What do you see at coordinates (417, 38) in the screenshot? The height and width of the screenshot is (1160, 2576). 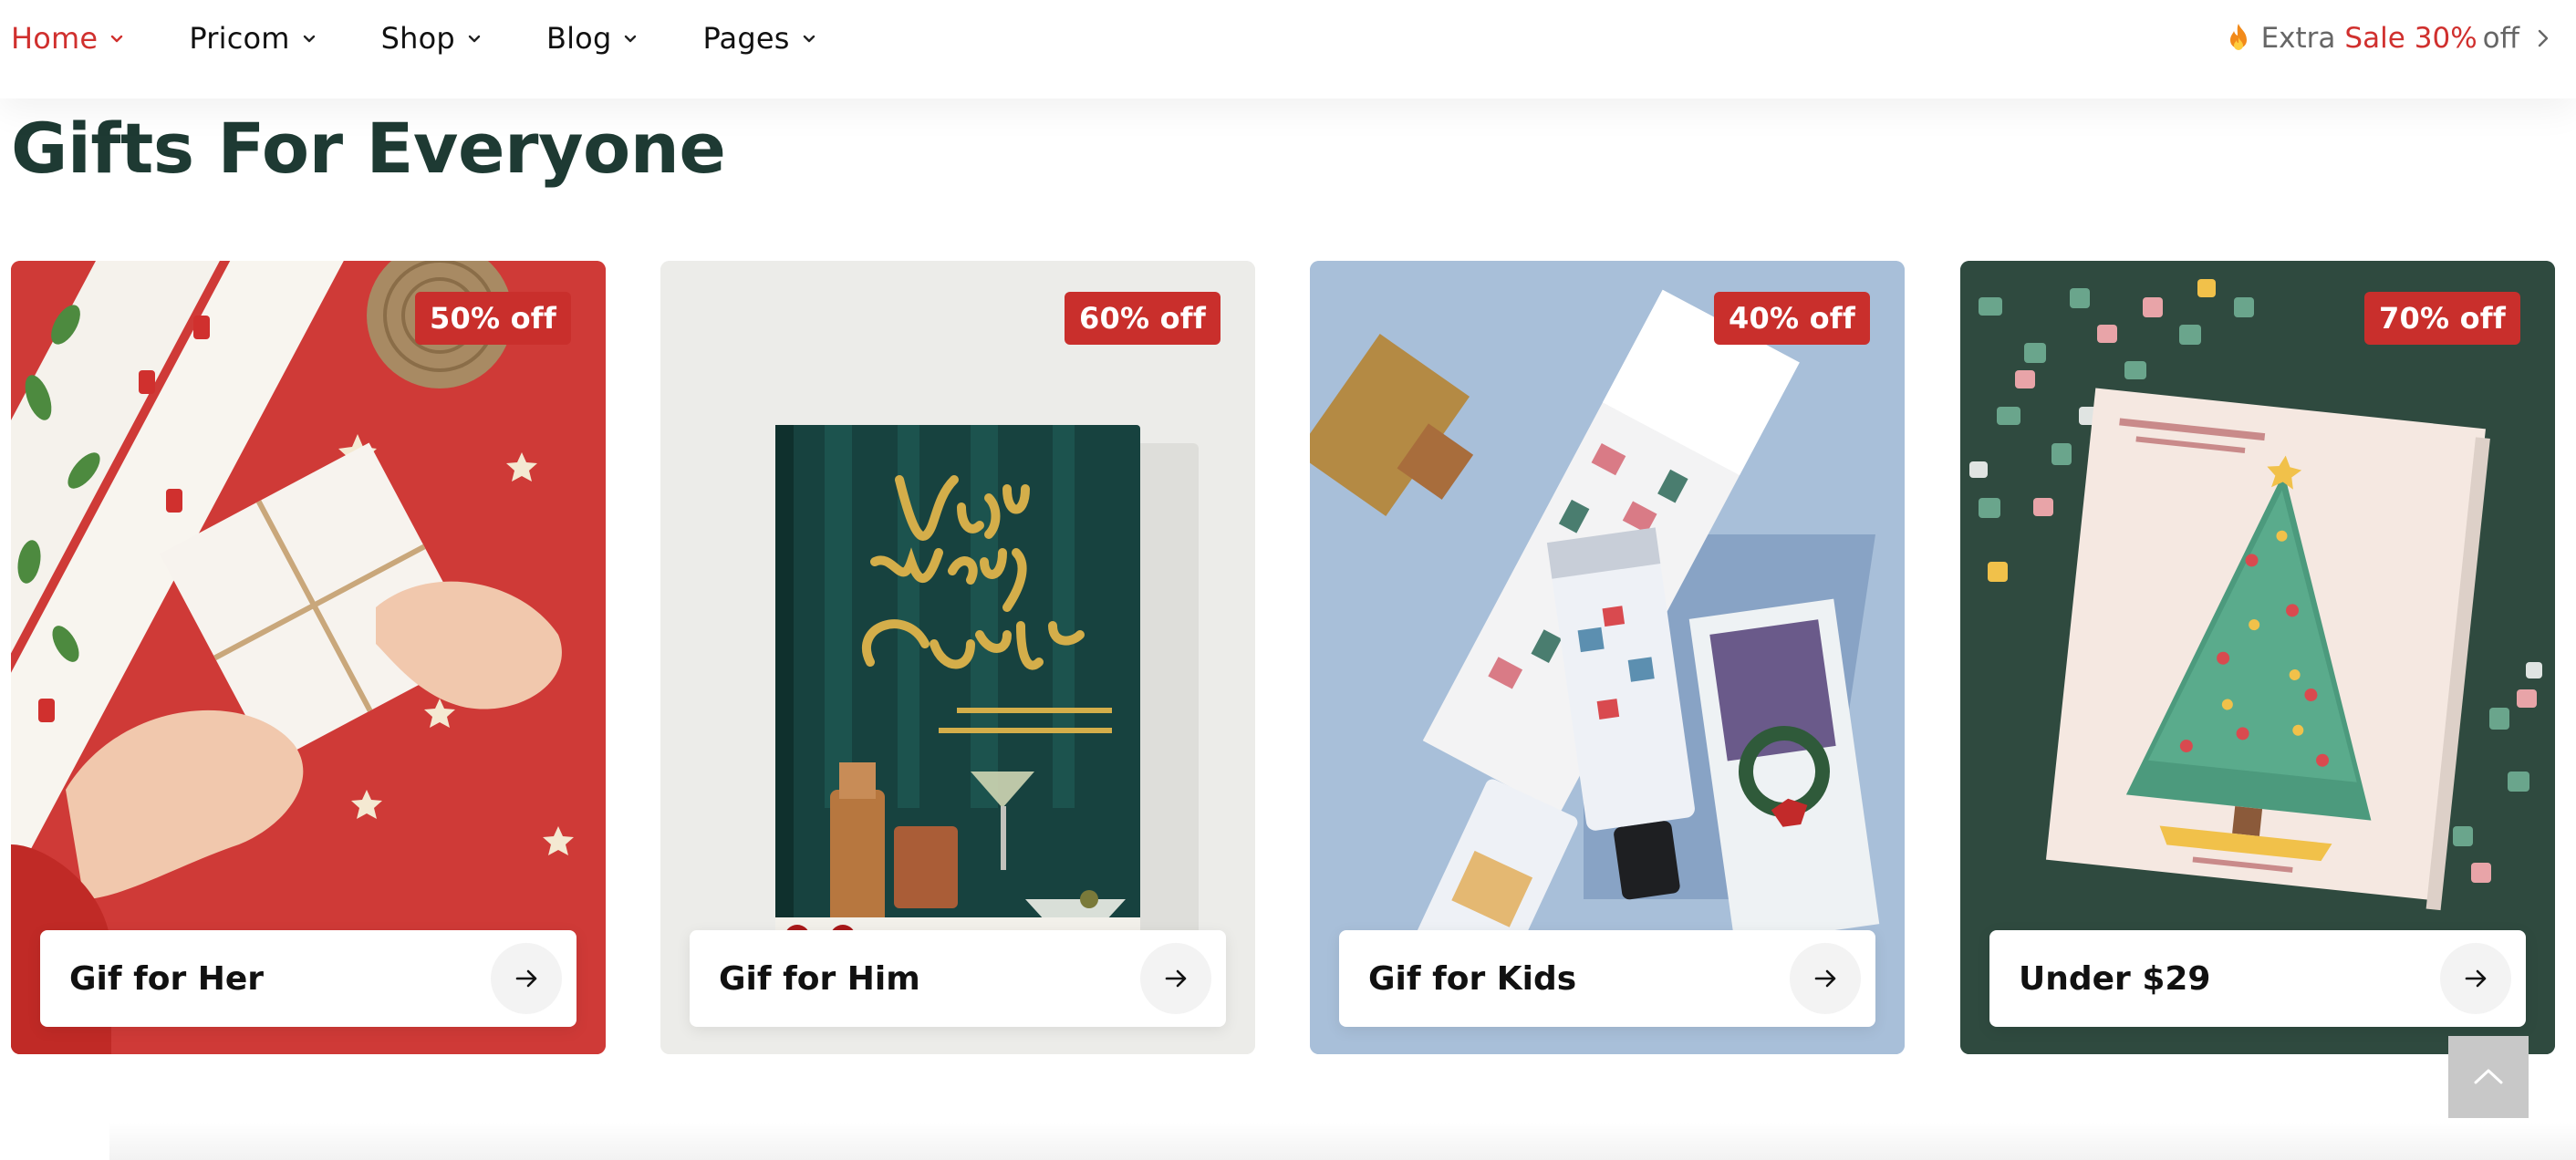 I see `nav-item-label: Shop` at bounding box center [417, 38].